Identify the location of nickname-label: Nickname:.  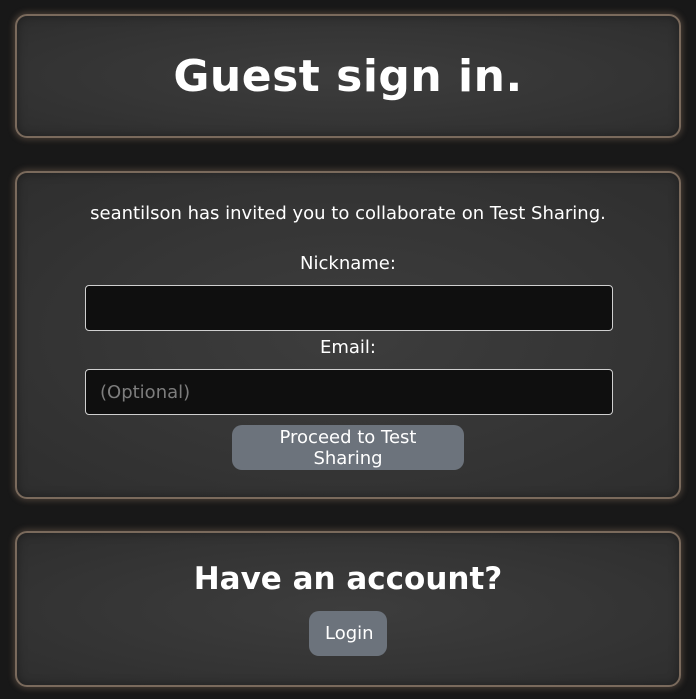
(348, 263).